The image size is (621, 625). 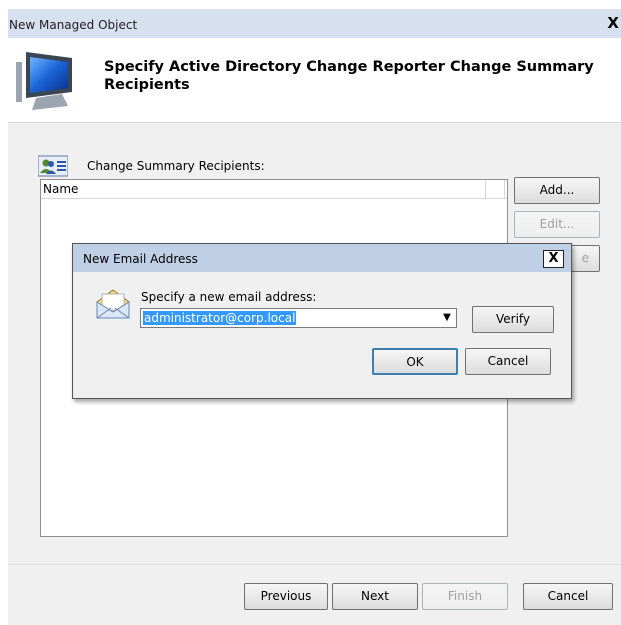 What do you see at coordinates (322, 258) in the screenshot?
I see `dialog-title-bar: New Email Address X` at bounding box center [322, 258].